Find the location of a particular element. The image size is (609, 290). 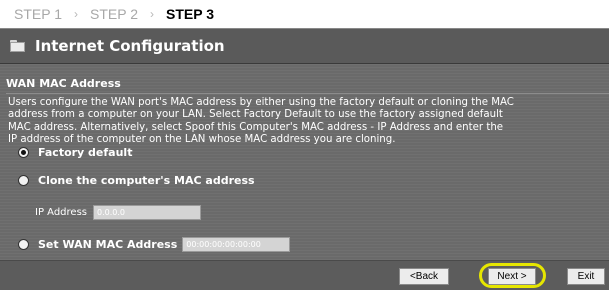

exit-button: Exit is located at coordinates (586, 276).